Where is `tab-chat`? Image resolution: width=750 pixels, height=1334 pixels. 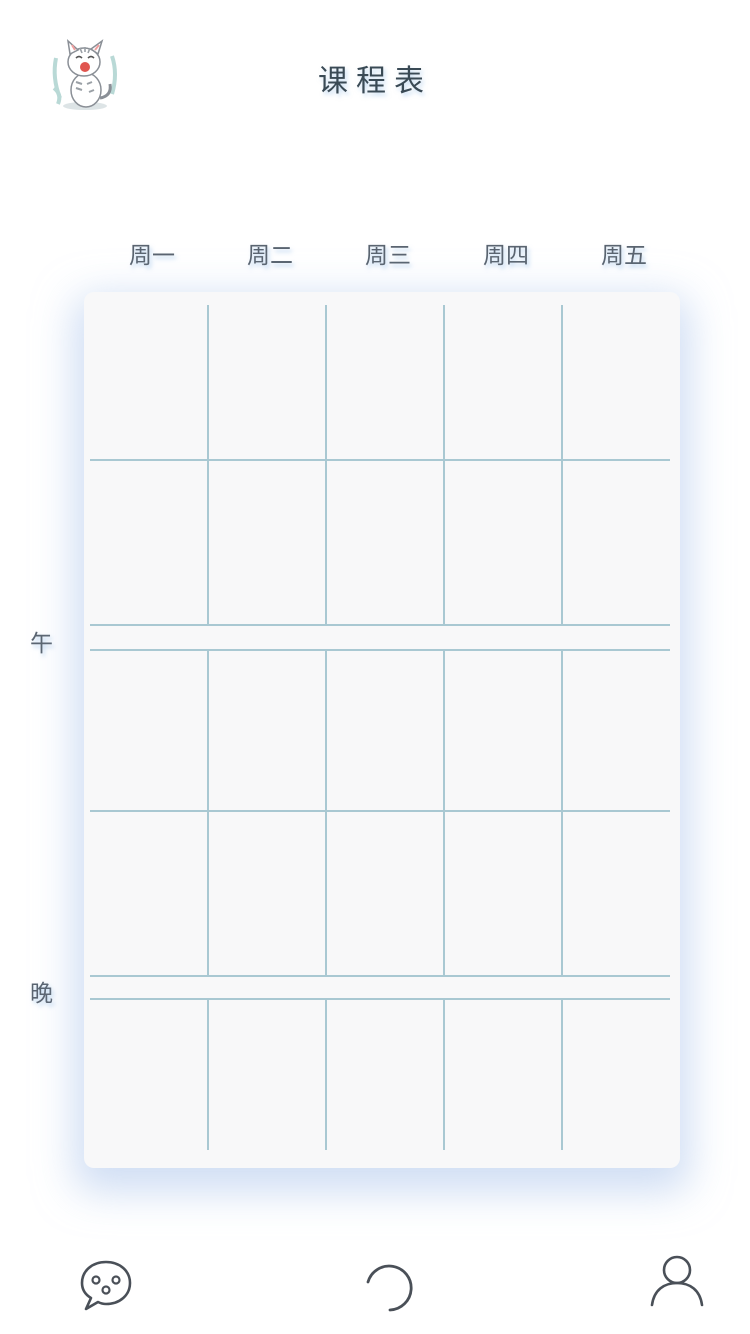 tab-chat is located at coordinates (106, 1286).